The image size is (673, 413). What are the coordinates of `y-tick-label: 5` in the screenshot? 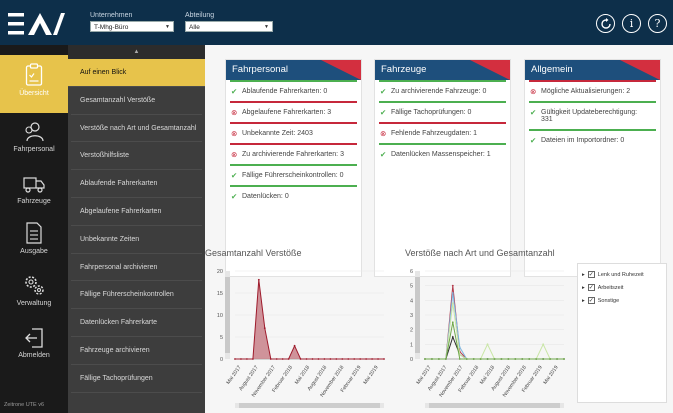 It's located at (221, 338).